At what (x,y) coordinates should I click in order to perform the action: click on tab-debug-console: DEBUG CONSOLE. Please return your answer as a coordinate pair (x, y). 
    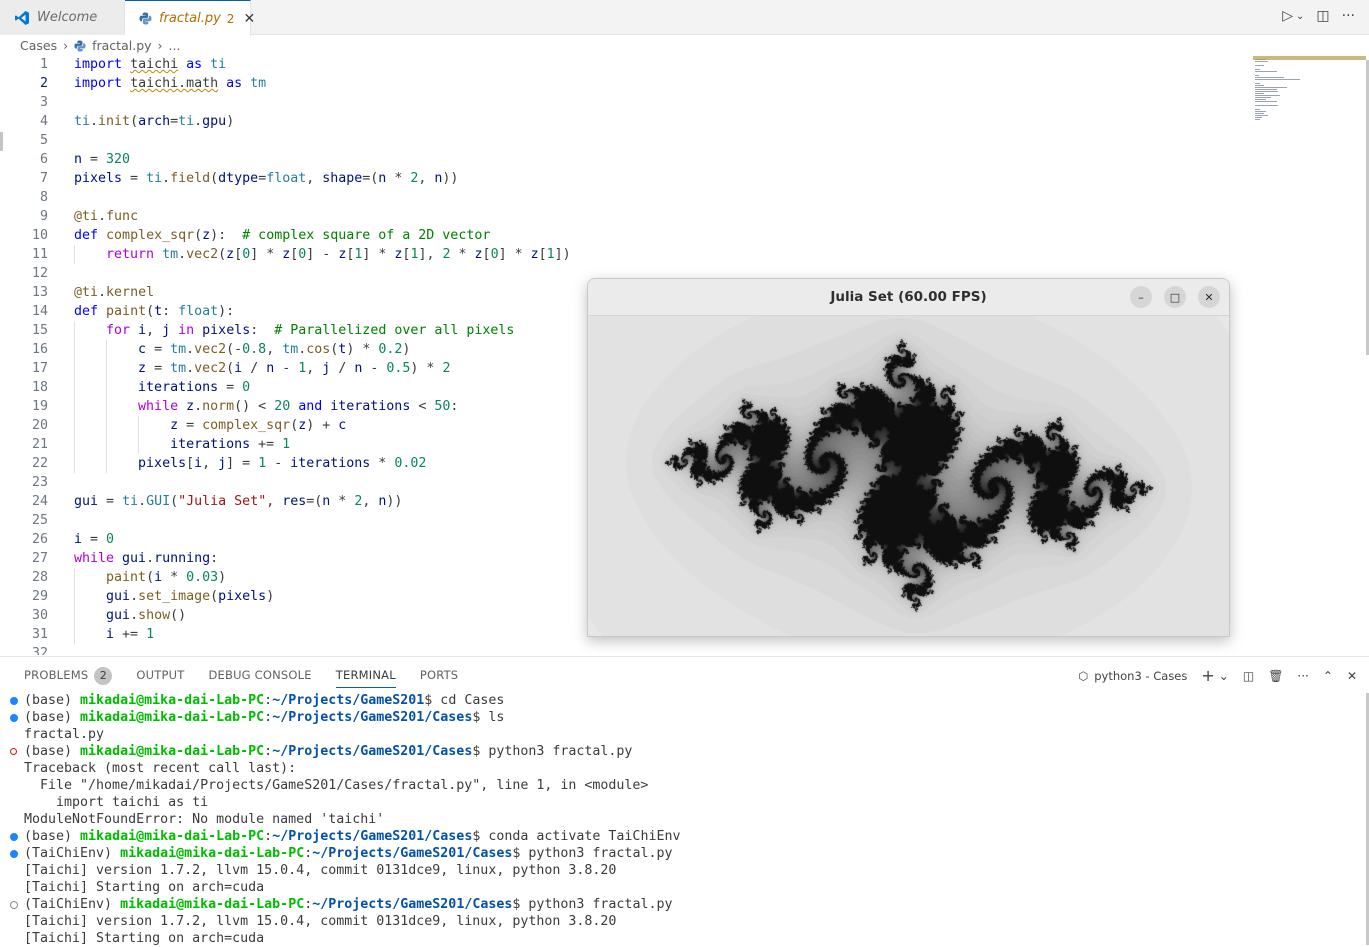
    Looking at the image, I should click on (259, 676).